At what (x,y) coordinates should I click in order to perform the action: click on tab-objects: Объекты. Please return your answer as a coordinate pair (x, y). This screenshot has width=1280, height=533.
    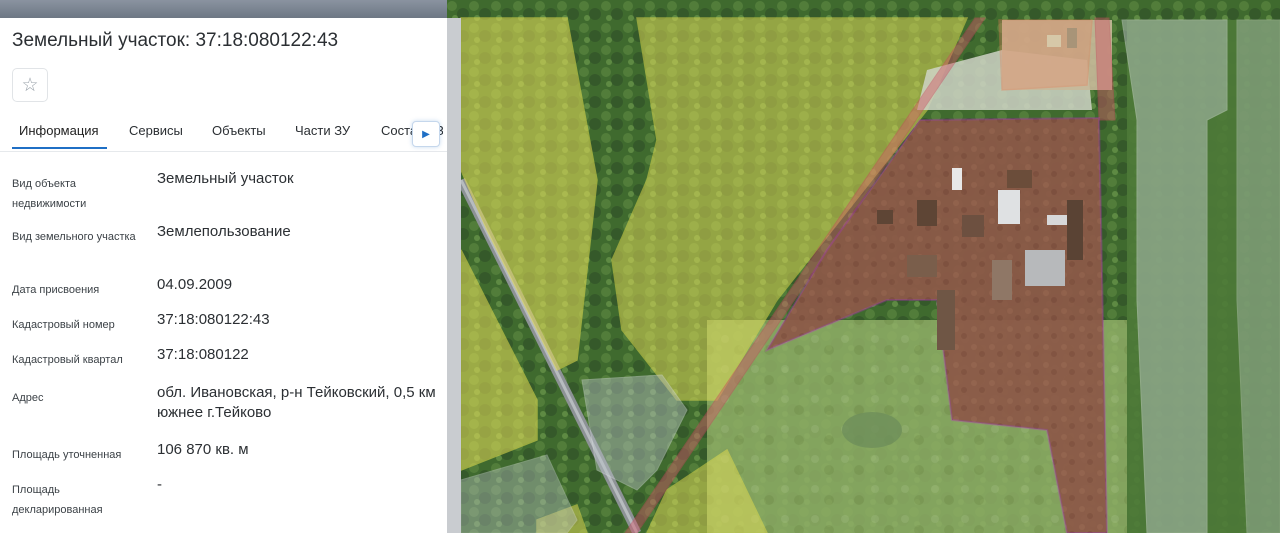
    Looking at the image, I should click on (239, 130).